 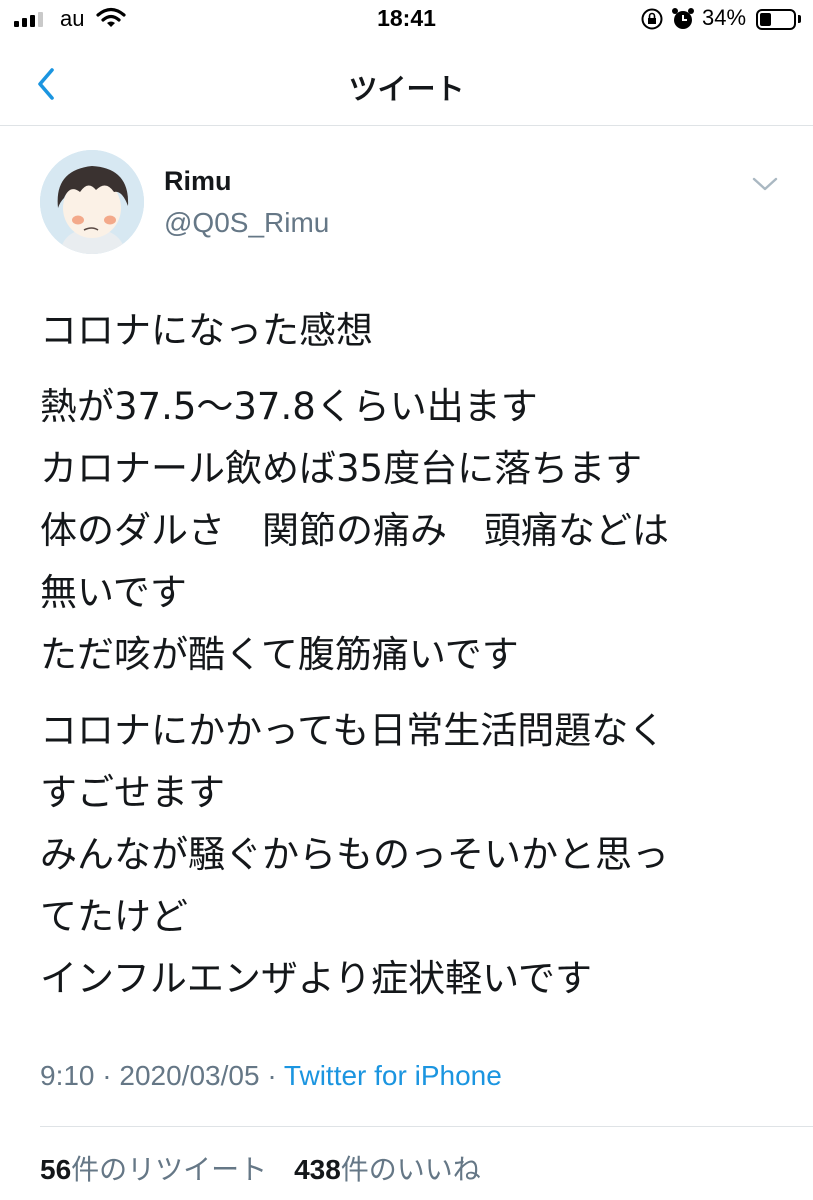 I want to click on tweet-text-line: コロナになった感想, so click(x=206, y=330).